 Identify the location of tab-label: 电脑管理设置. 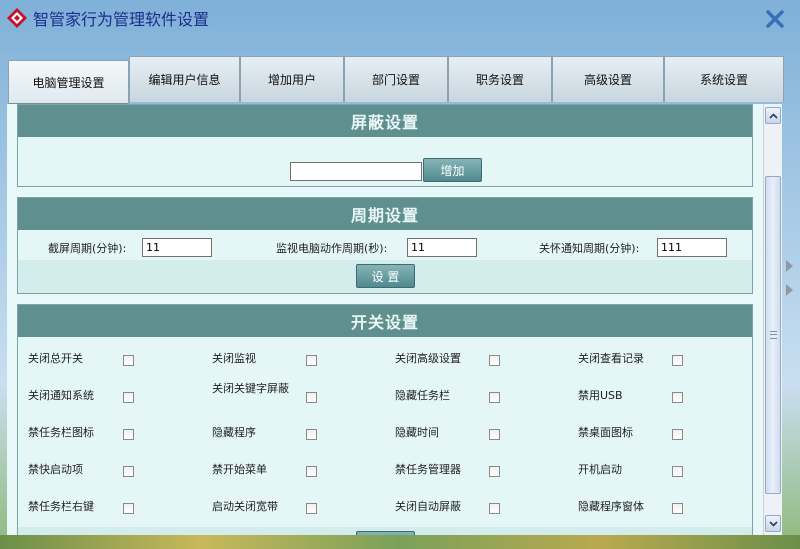
(68, 82).